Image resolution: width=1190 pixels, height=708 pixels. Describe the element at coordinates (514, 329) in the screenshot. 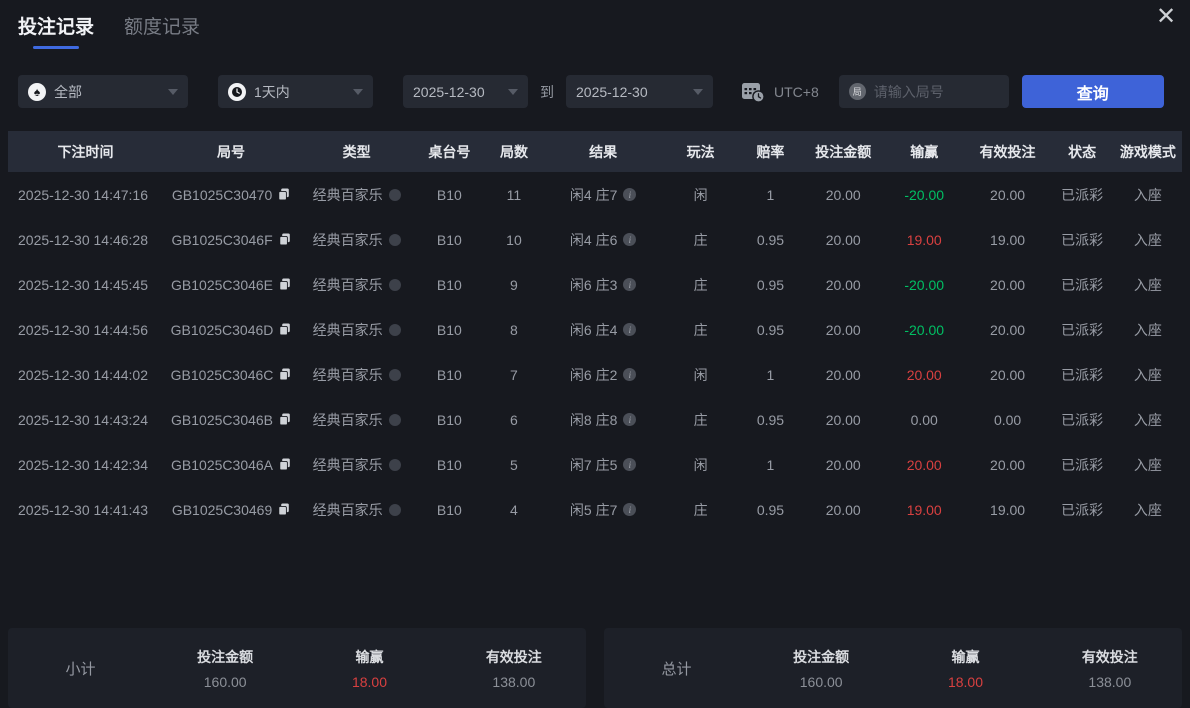

I see `cell-round_no: 8` at that location.